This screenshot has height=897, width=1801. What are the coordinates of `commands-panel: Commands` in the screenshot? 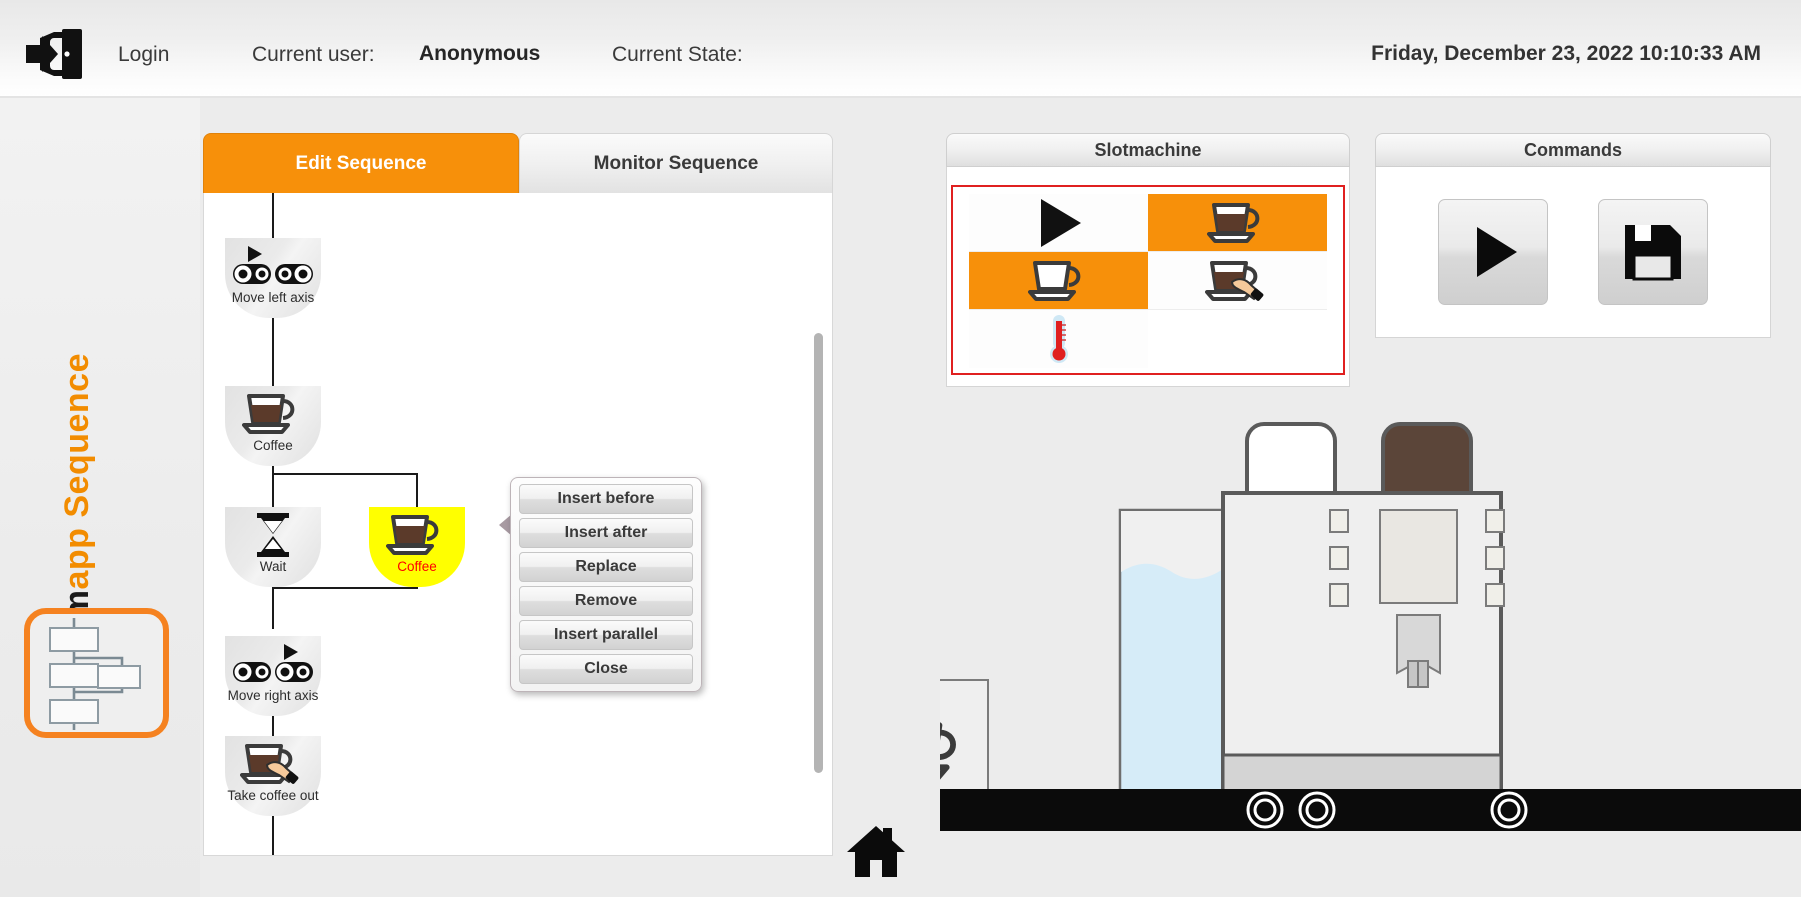 It's located at (1573, 235).